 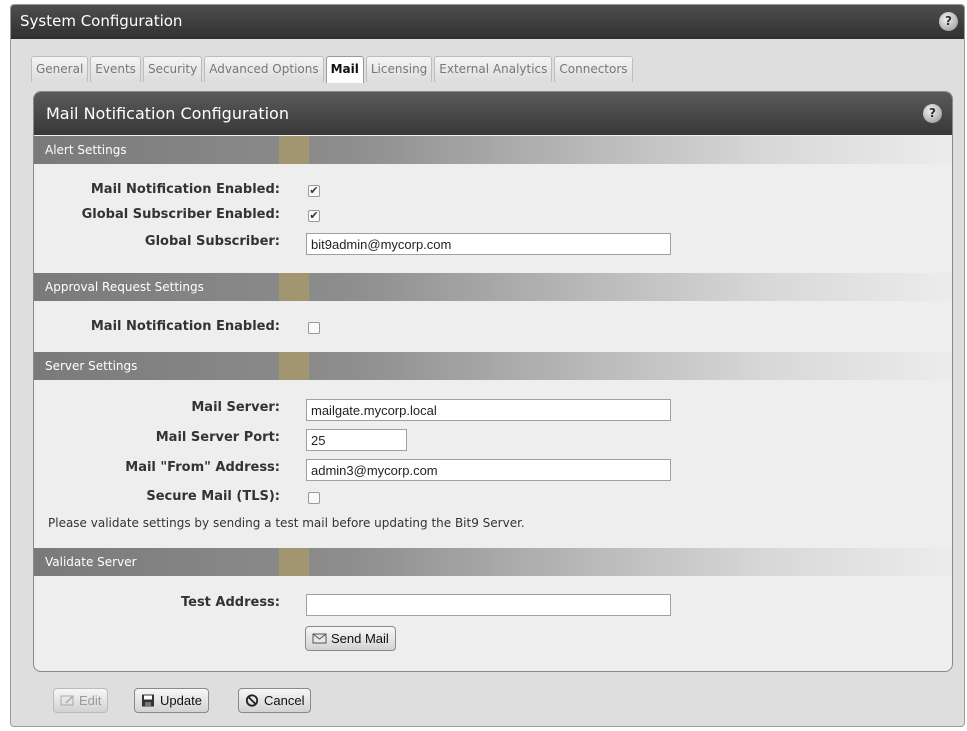 I want to click on update-label: Update, so click(x=181, y=700).